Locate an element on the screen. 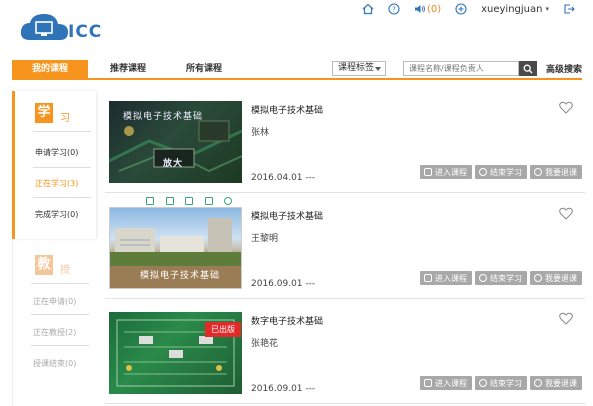 The width and height of the screenshot is (593, 406). teach-heading-char: 教 is located at coordinates (44, 265).